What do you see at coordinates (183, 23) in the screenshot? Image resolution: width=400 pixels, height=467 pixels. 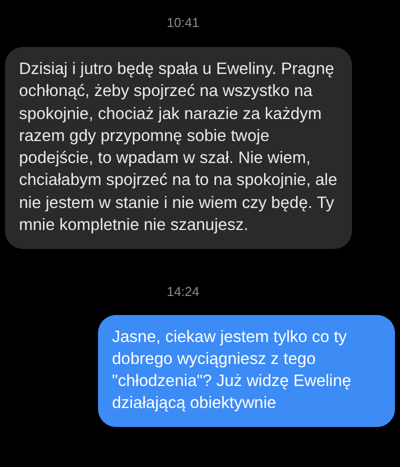 I see `timestamp: 10:41` at bounding box center [183, 23].